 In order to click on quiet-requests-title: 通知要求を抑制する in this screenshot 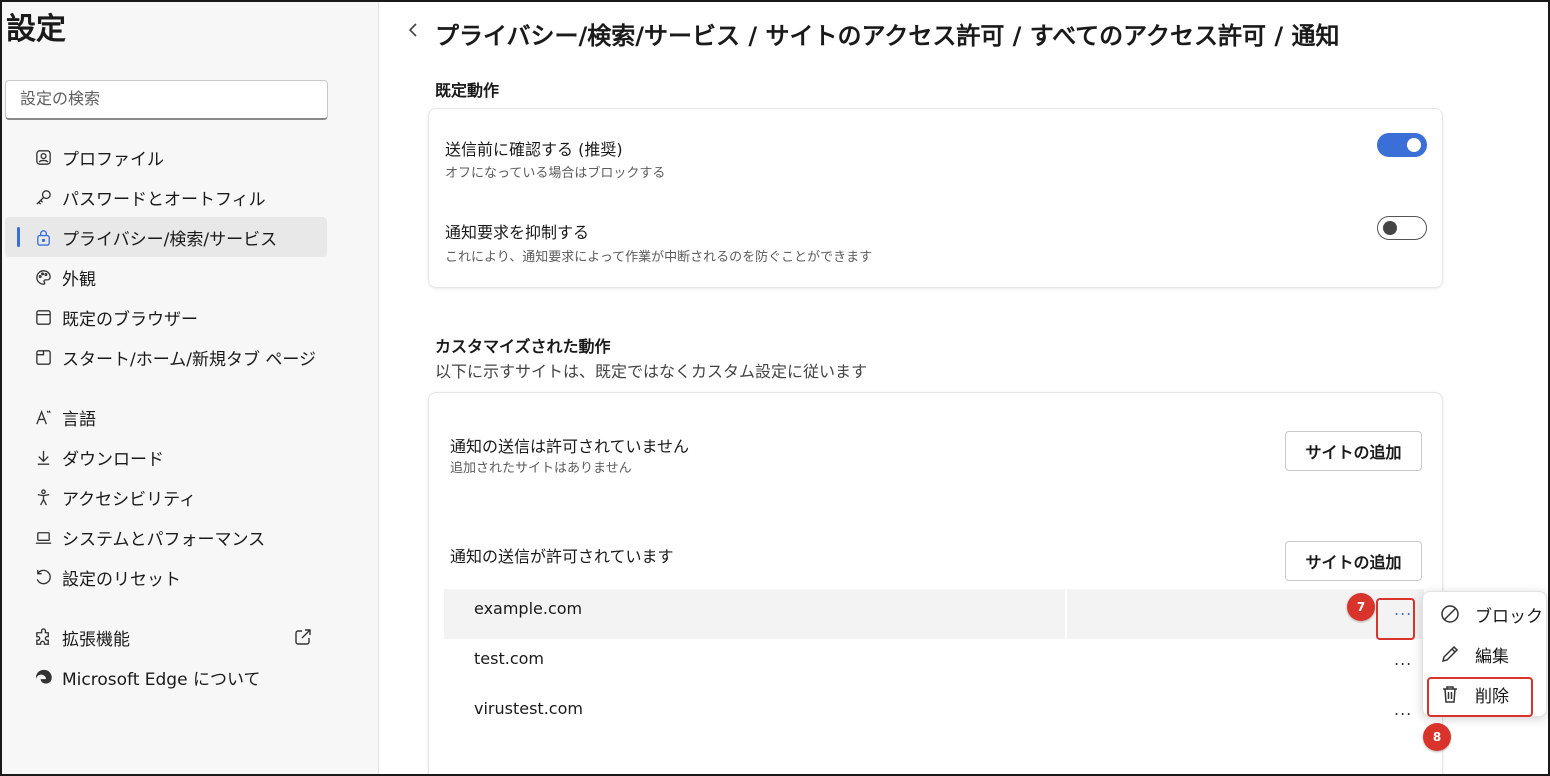, I will do `click(517, 232)`.